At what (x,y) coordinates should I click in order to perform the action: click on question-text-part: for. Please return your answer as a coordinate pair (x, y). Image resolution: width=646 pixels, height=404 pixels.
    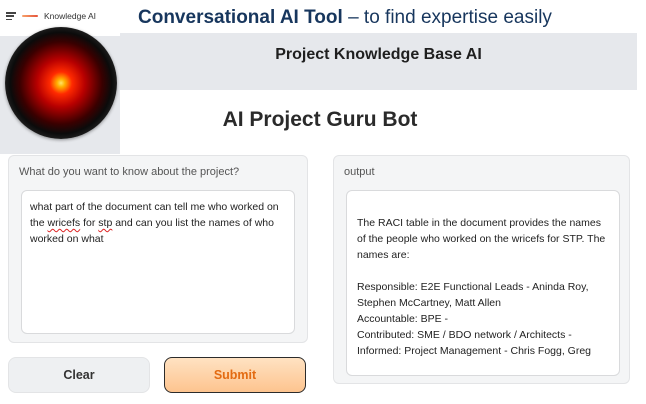
    Looking at the image, I should click on (89, 223).